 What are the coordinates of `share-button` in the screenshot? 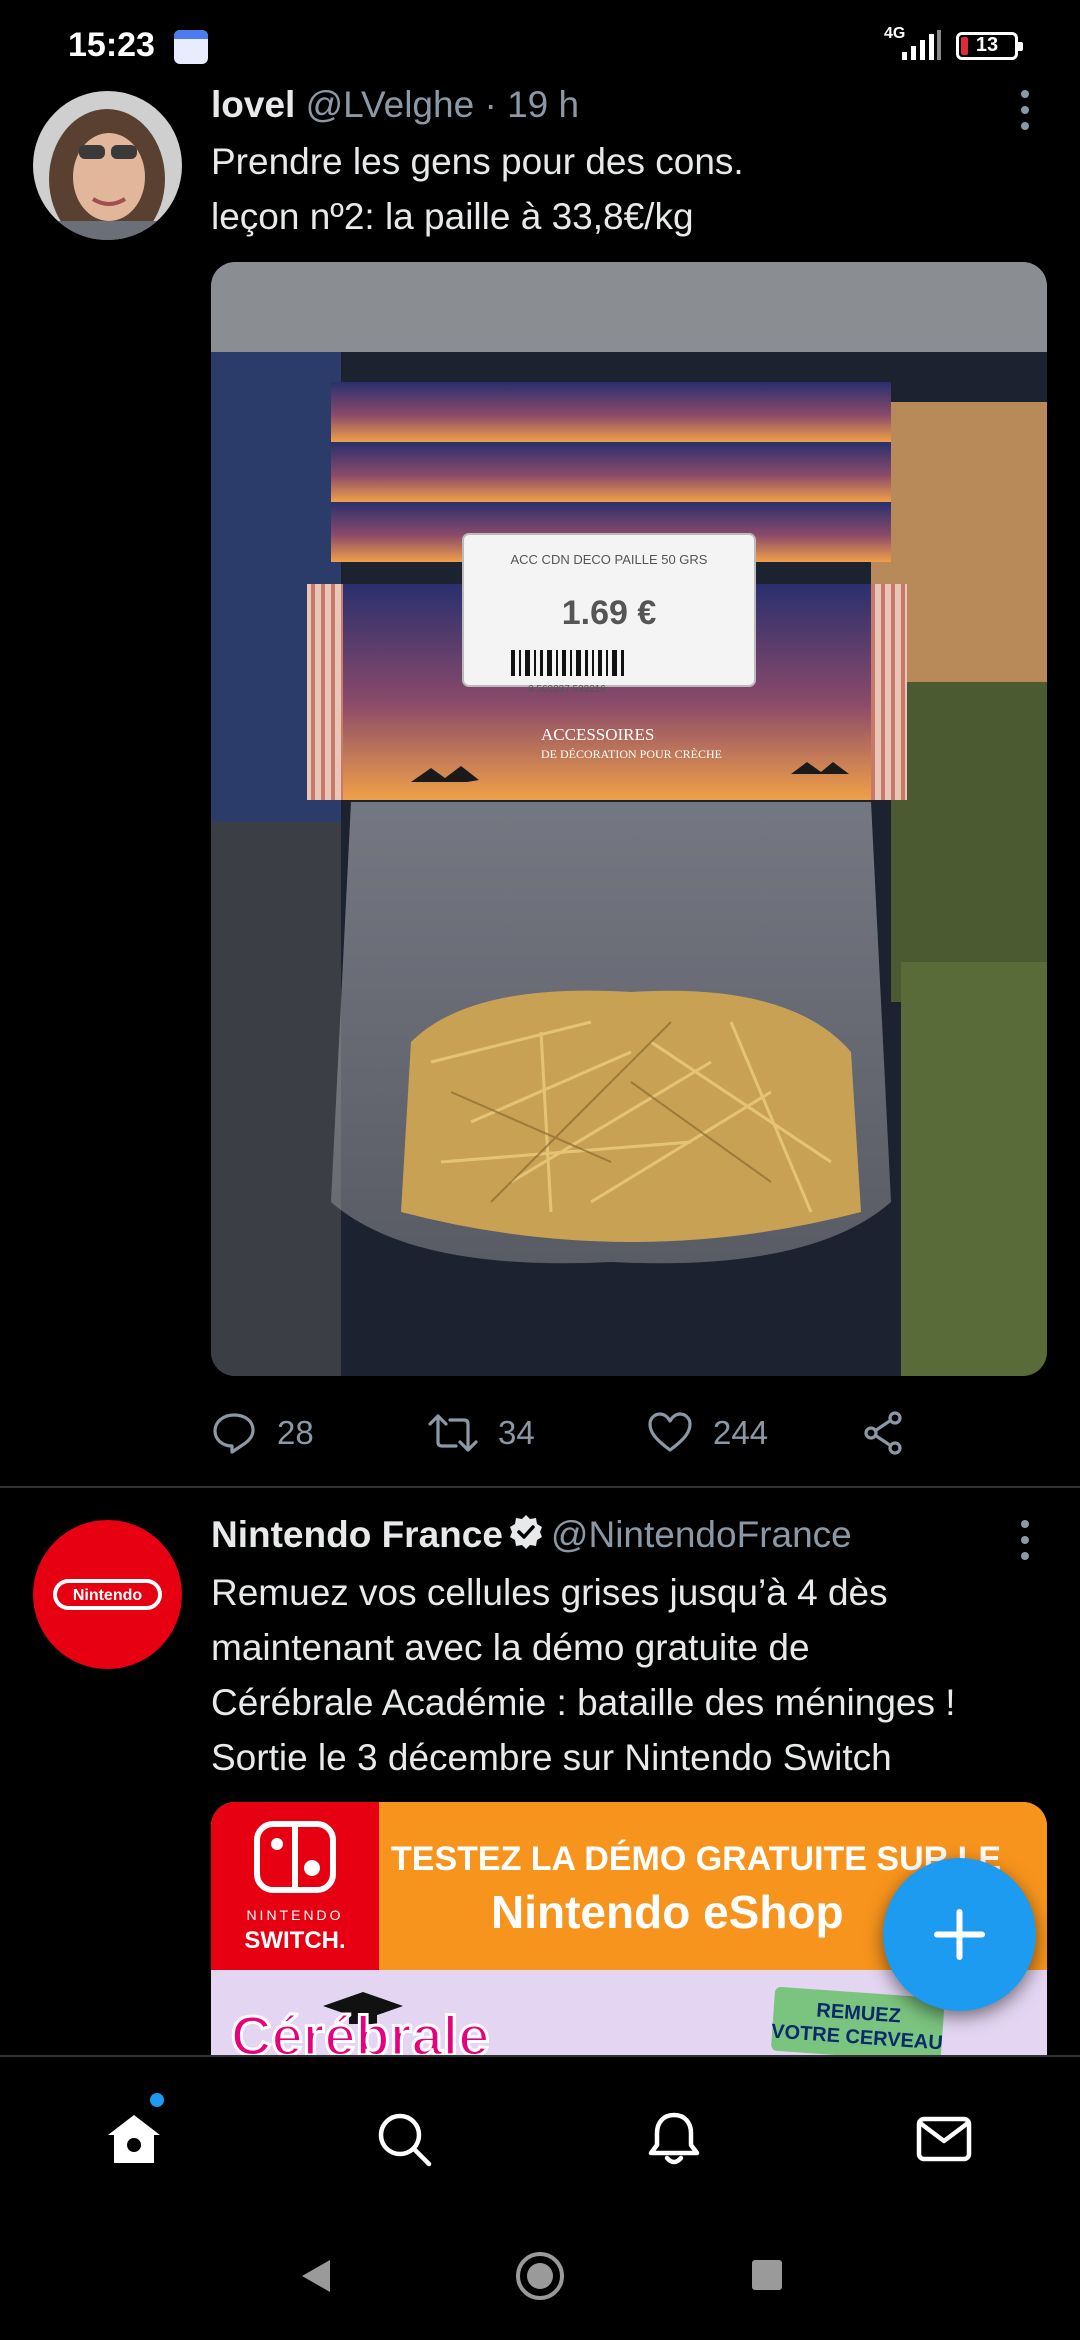 It's located at (884, 1433).